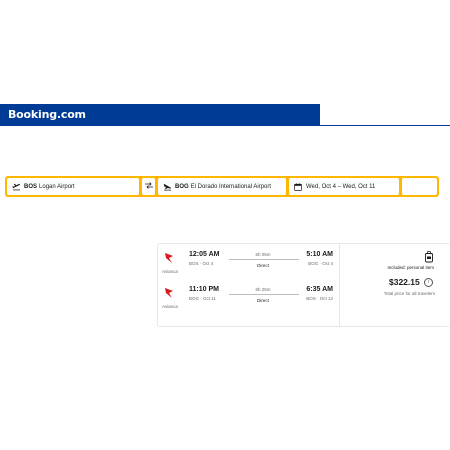  Describe the element at coordinates (263, 254) in the screenshot. I see `flight-duration: 6h 05m` at that location.